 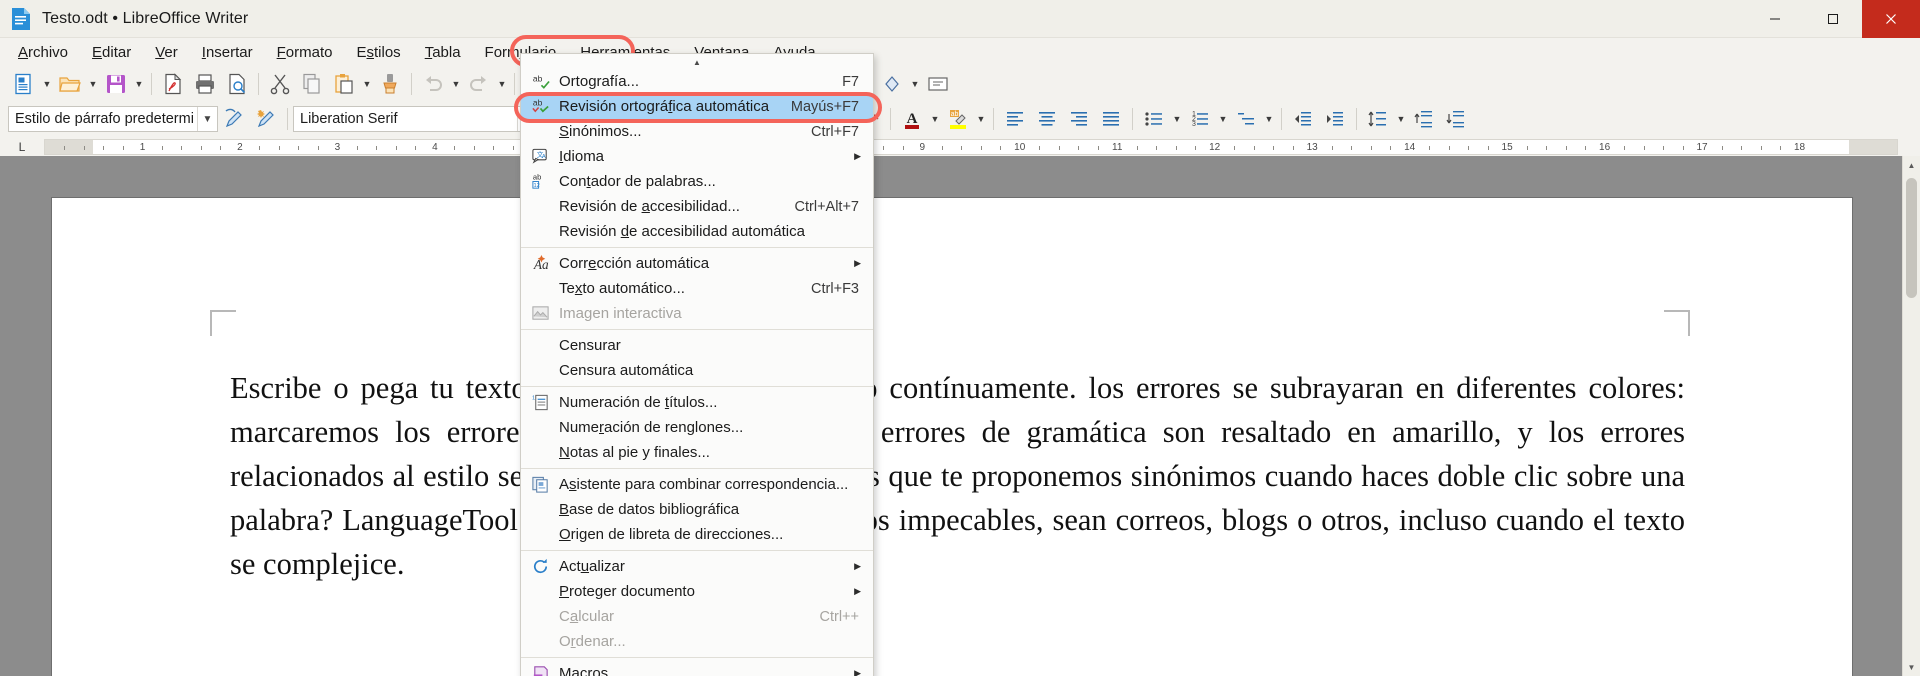 I want to click on menu-item-revisi-n-de-accesibilidad-autom-tica: Revisión de accesibilidad automática, so click(x=697, y=231).